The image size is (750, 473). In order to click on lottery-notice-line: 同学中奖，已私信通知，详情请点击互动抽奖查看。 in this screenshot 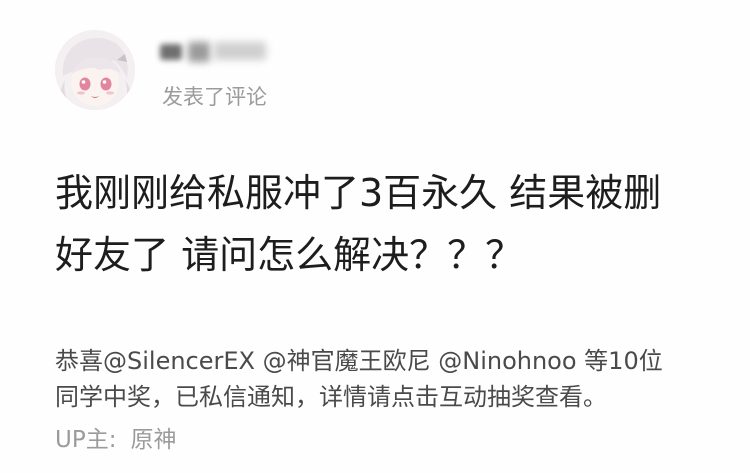, I will do `click(331, 397)`.